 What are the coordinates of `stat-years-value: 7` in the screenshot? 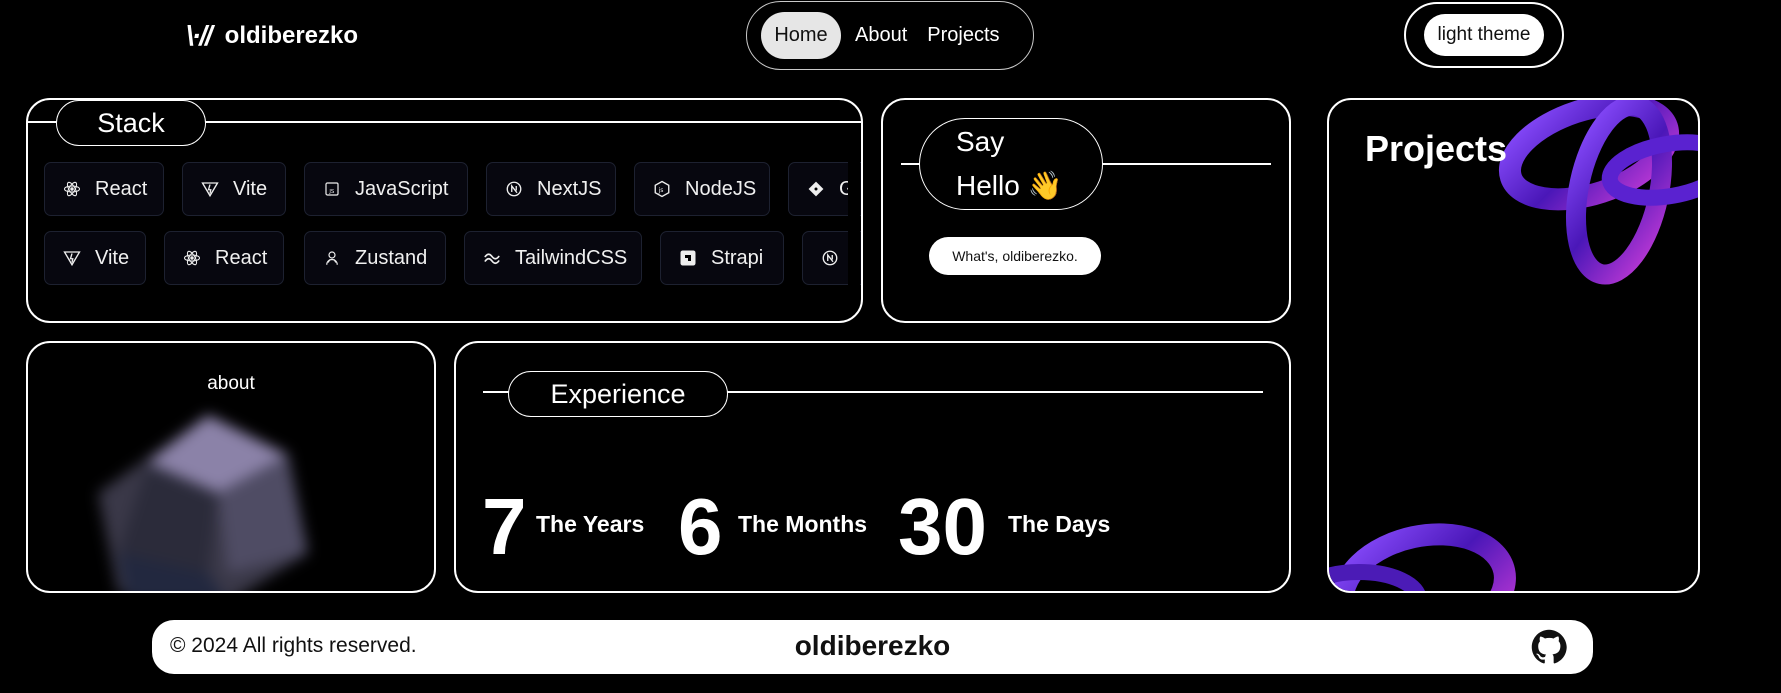 It's located at (504, 526).